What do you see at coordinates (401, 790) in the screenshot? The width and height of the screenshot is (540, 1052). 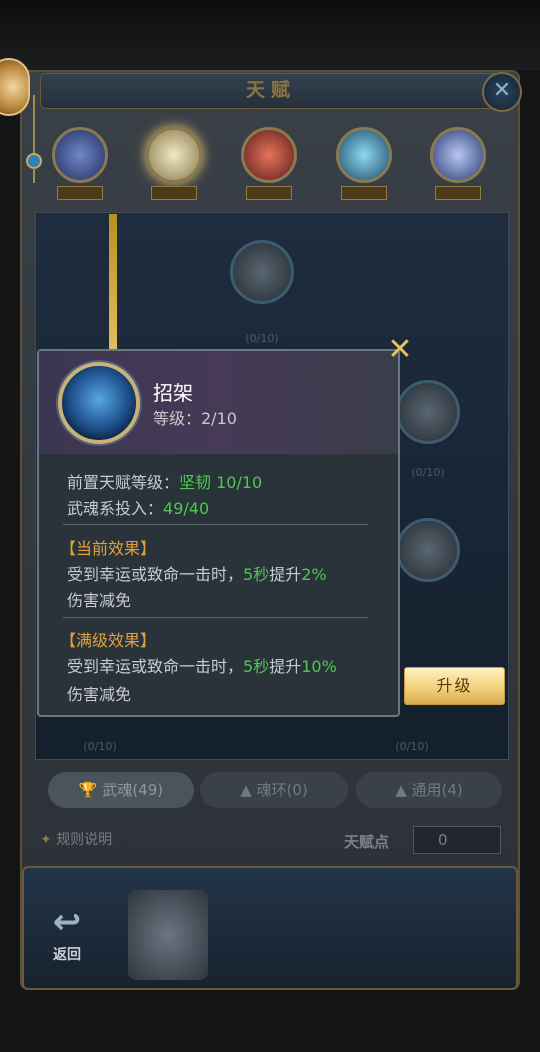 I see `general-icon: ▲` at bounding box center [401, 790].